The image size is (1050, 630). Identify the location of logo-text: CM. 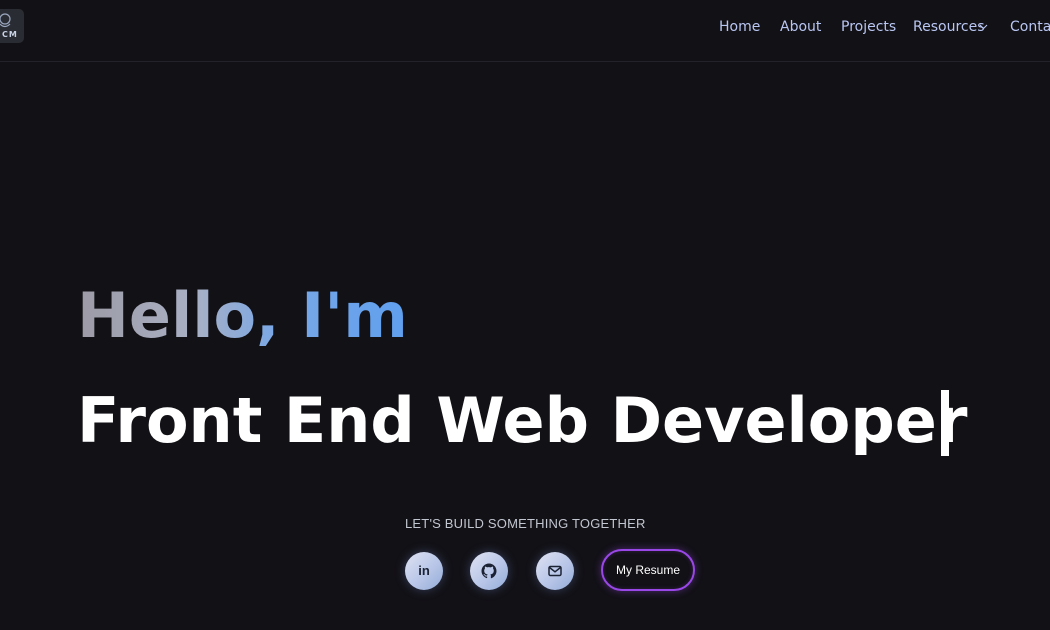
(10, 34).